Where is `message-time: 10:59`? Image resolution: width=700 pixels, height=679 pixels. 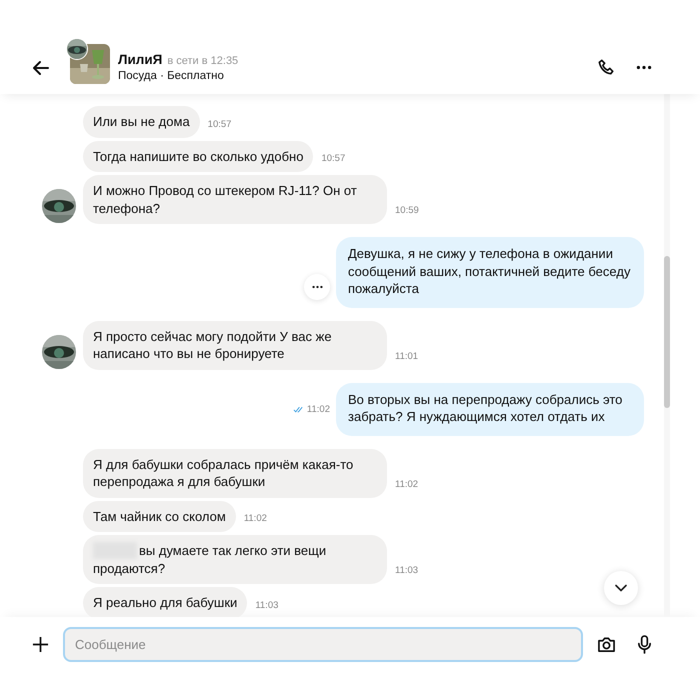
message-time: 10:59 is located at coordinates (407, 210).